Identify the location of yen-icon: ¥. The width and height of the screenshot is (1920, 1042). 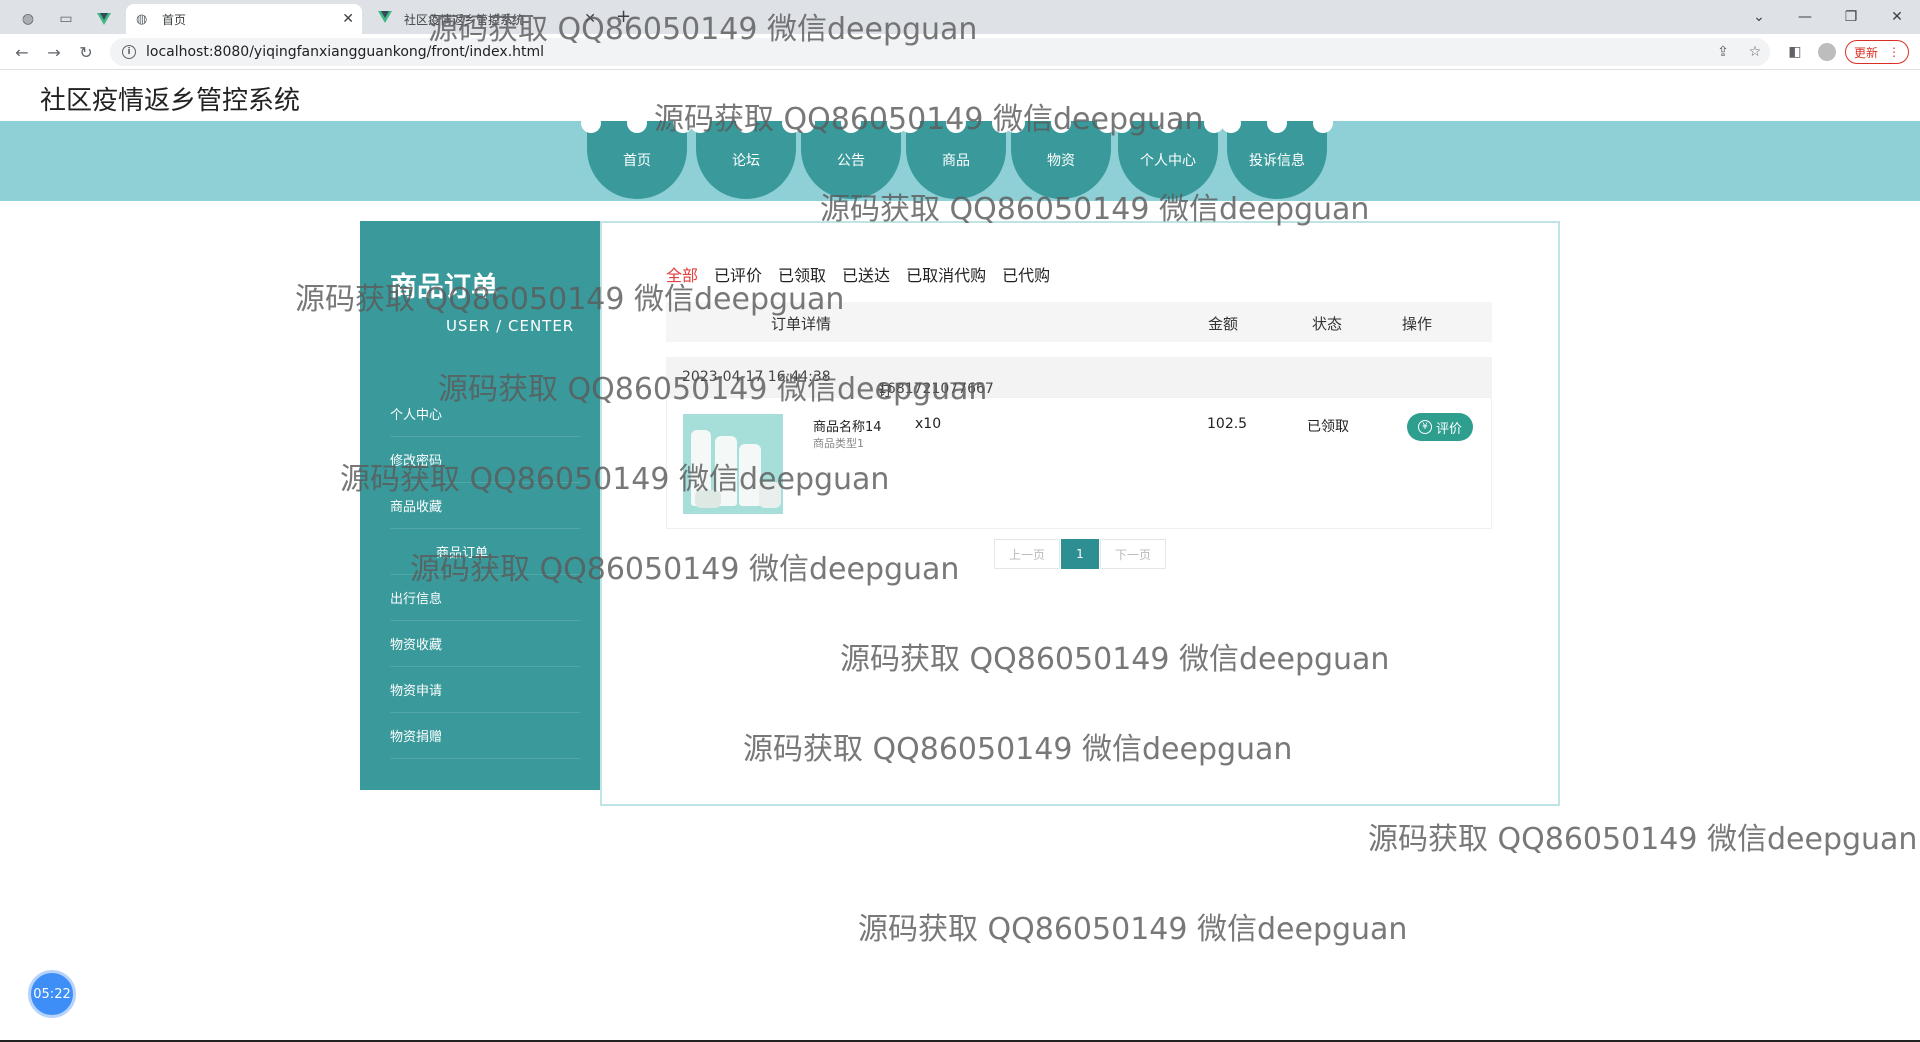
(1424, 427).